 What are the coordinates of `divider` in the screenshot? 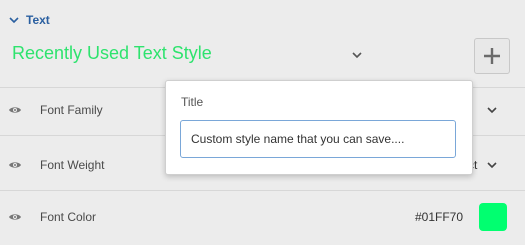 It's located at (262, 190).